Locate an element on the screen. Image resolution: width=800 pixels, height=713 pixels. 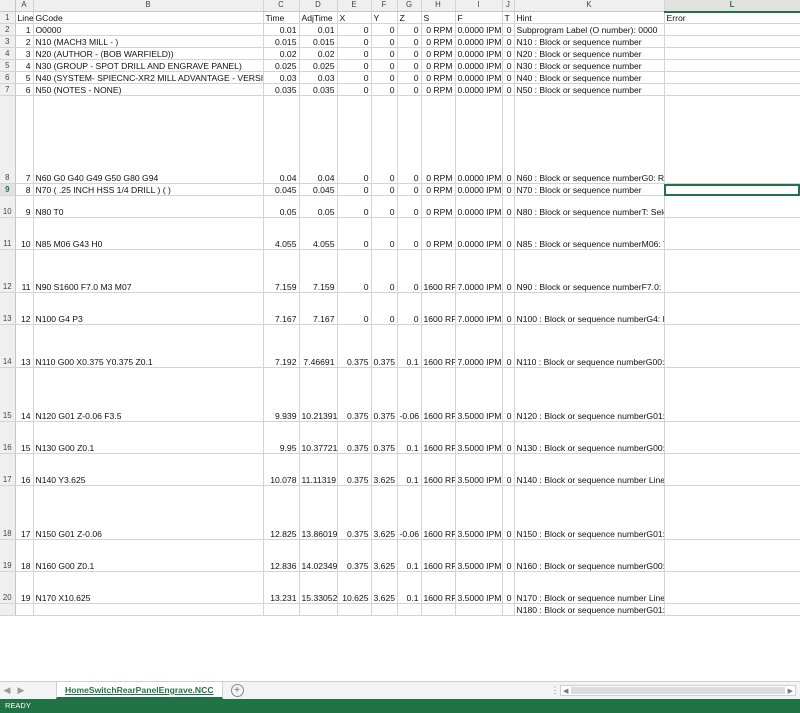
cell-c: 7.159 is located at coordinates (281, 271).